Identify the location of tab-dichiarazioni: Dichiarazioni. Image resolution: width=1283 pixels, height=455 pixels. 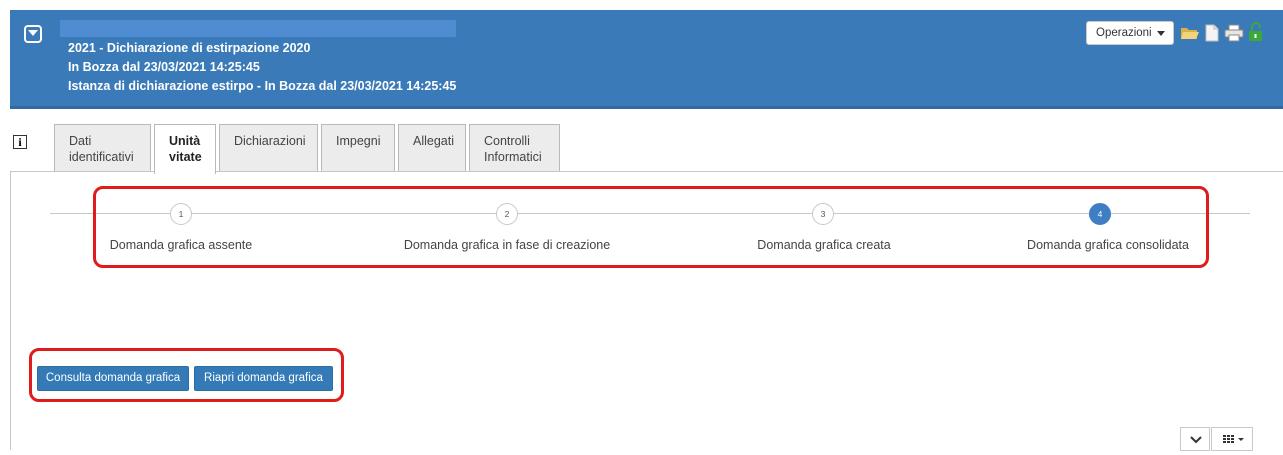
(268, 148).